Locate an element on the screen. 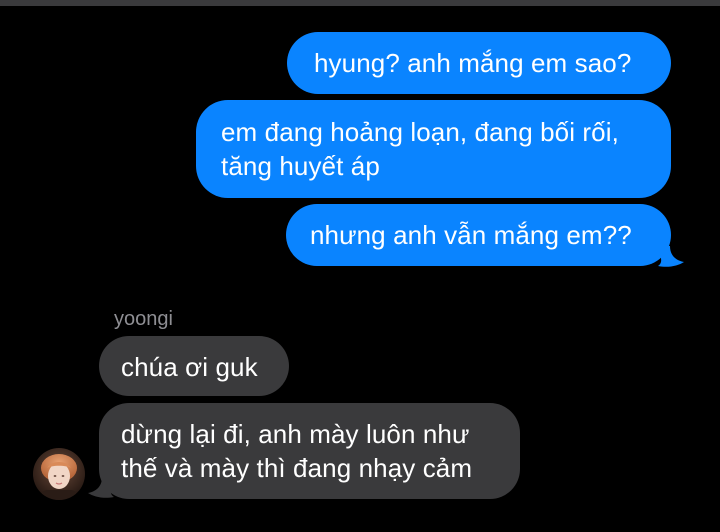  message-text: hyung? anh mắng em sao? is located at coordinates (473, 63).